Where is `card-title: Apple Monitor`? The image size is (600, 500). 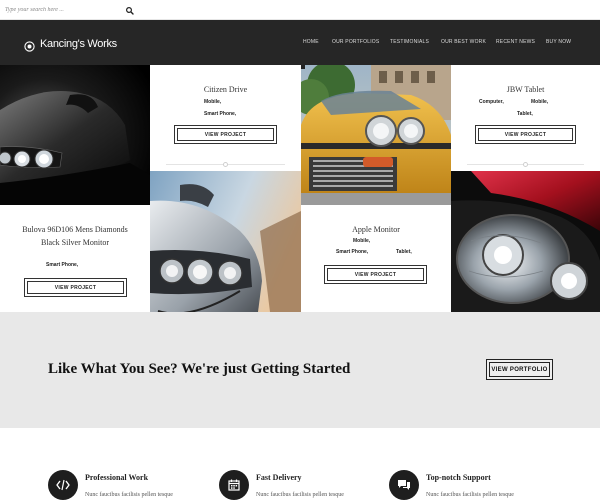
card-title: Apple Monitor is located at coordinates (376, 229).